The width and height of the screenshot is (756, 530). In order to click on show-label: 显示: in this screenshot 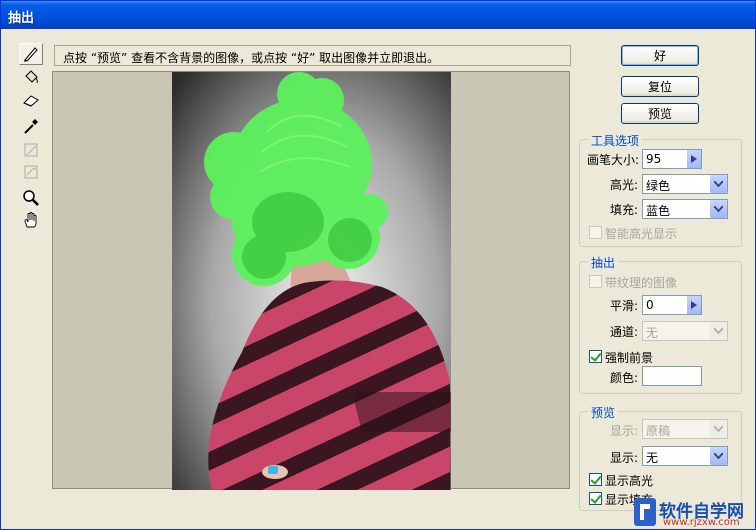, I will do `click(624, 431)`.